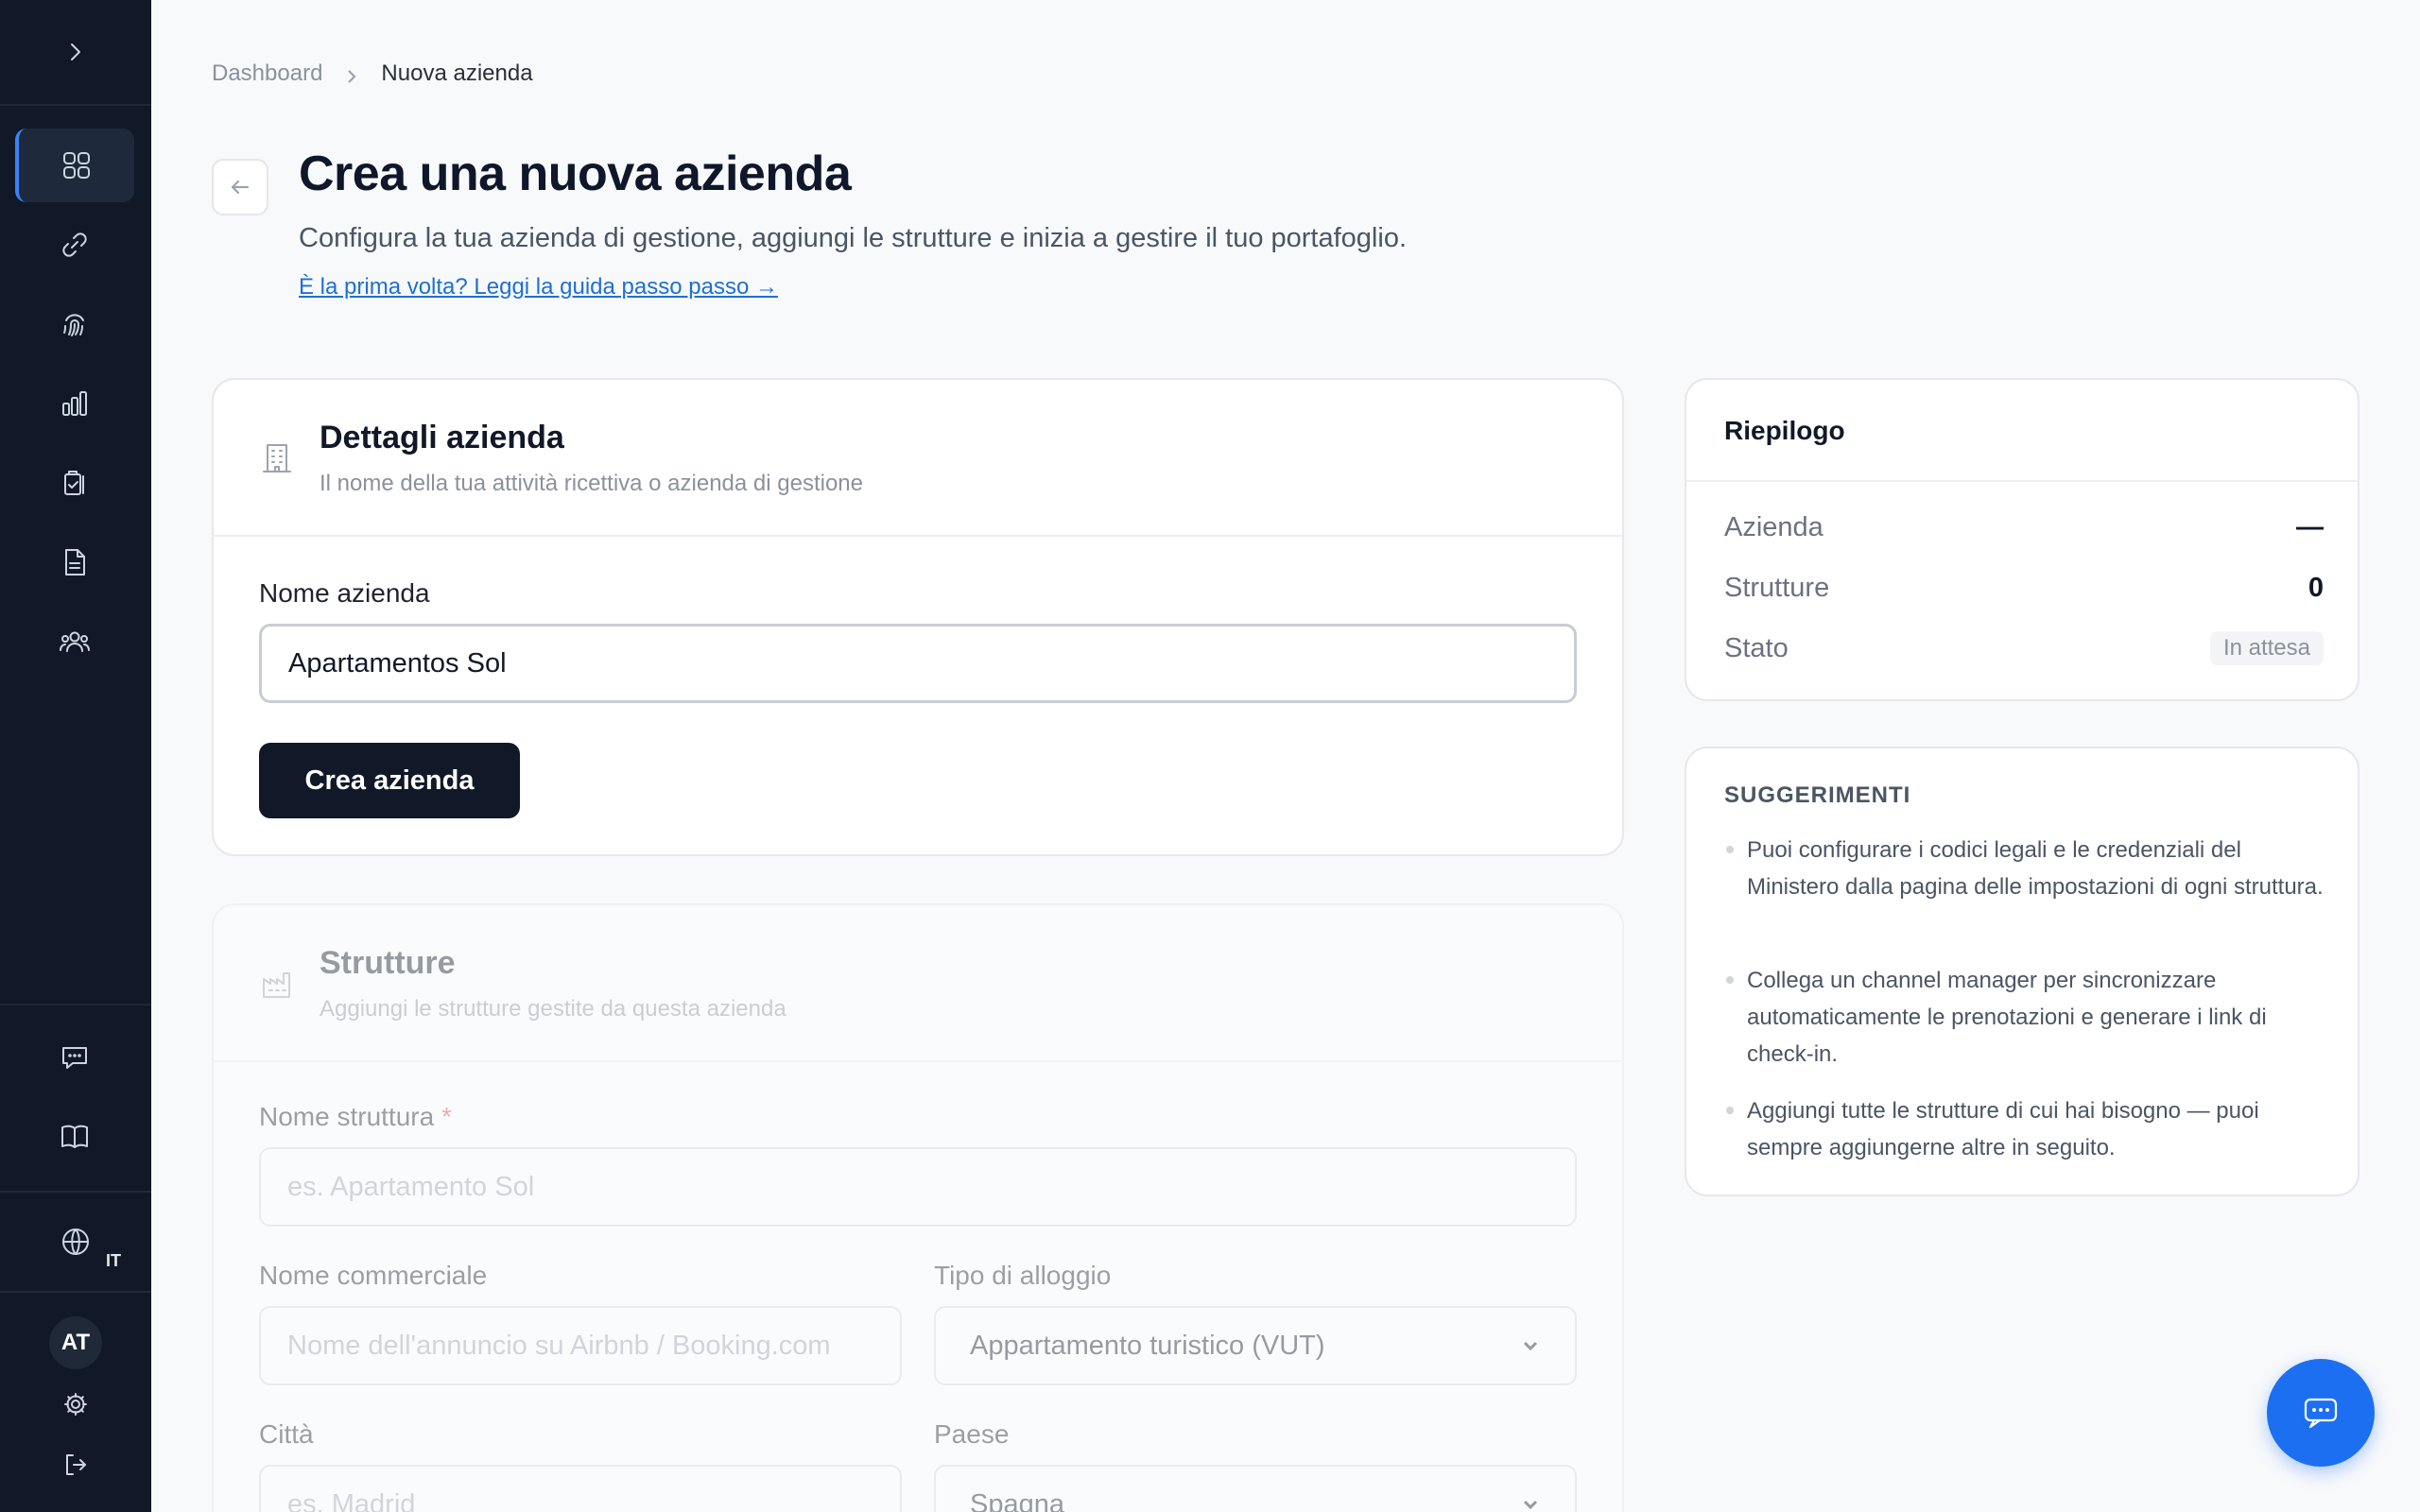  Describe the element at coordinates (2266, 648) in the screenshot. I see `status-badge: In attesa` at that location.